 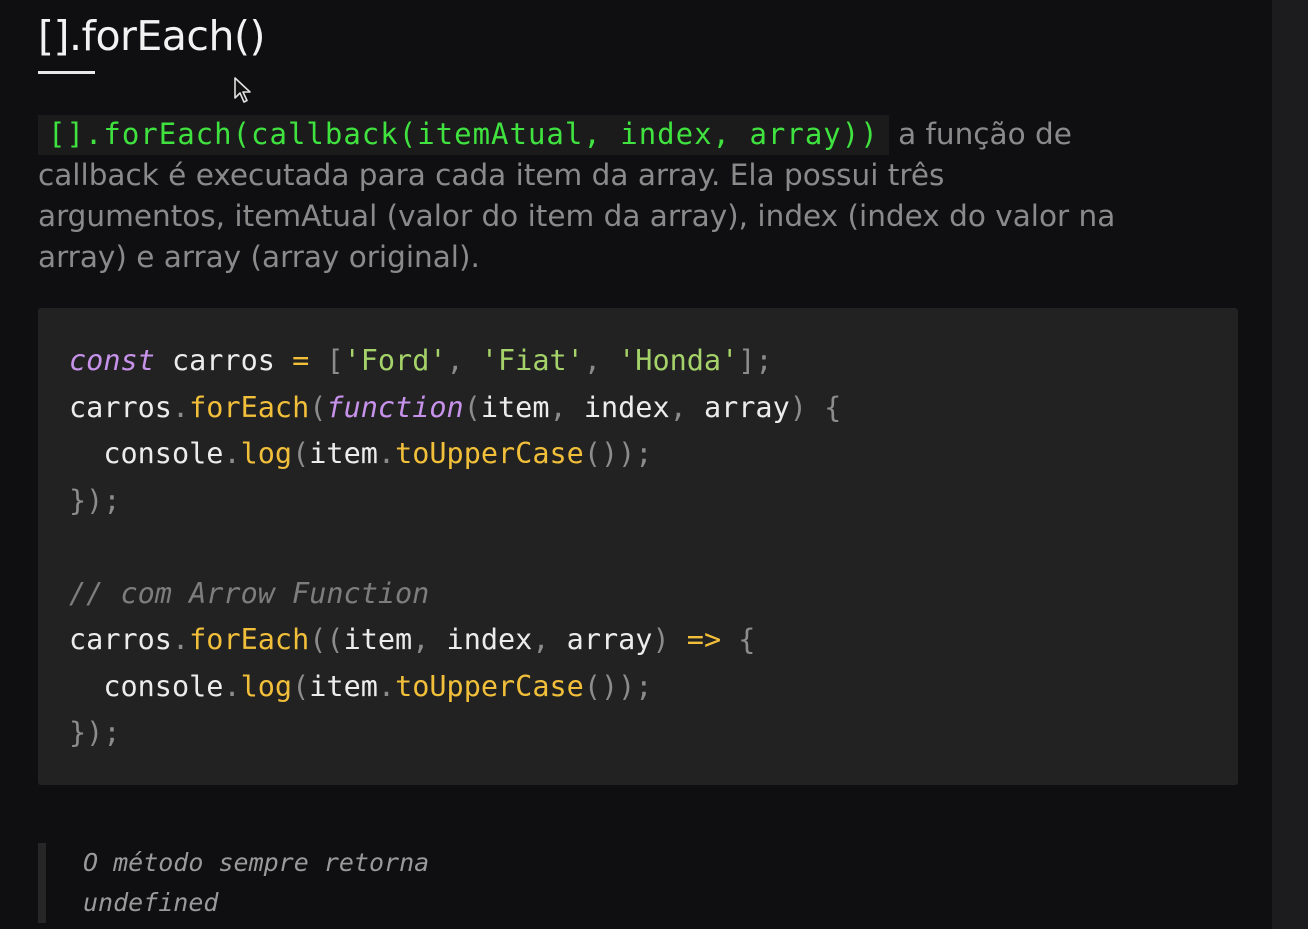 I want to click on code-token: =>, so click(x=704, y=639).